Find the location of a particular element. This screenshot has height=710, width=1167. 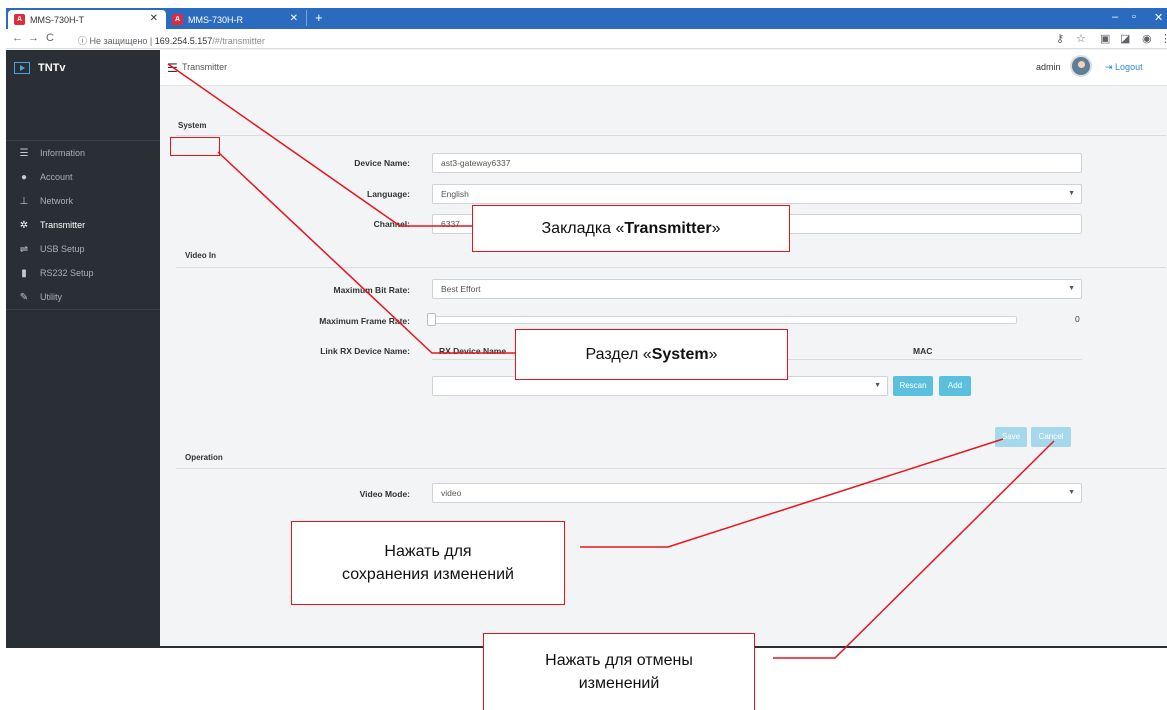

app-header: ☰ Transmitter admin ⇥ Logout is located at coordinates (663, 68).